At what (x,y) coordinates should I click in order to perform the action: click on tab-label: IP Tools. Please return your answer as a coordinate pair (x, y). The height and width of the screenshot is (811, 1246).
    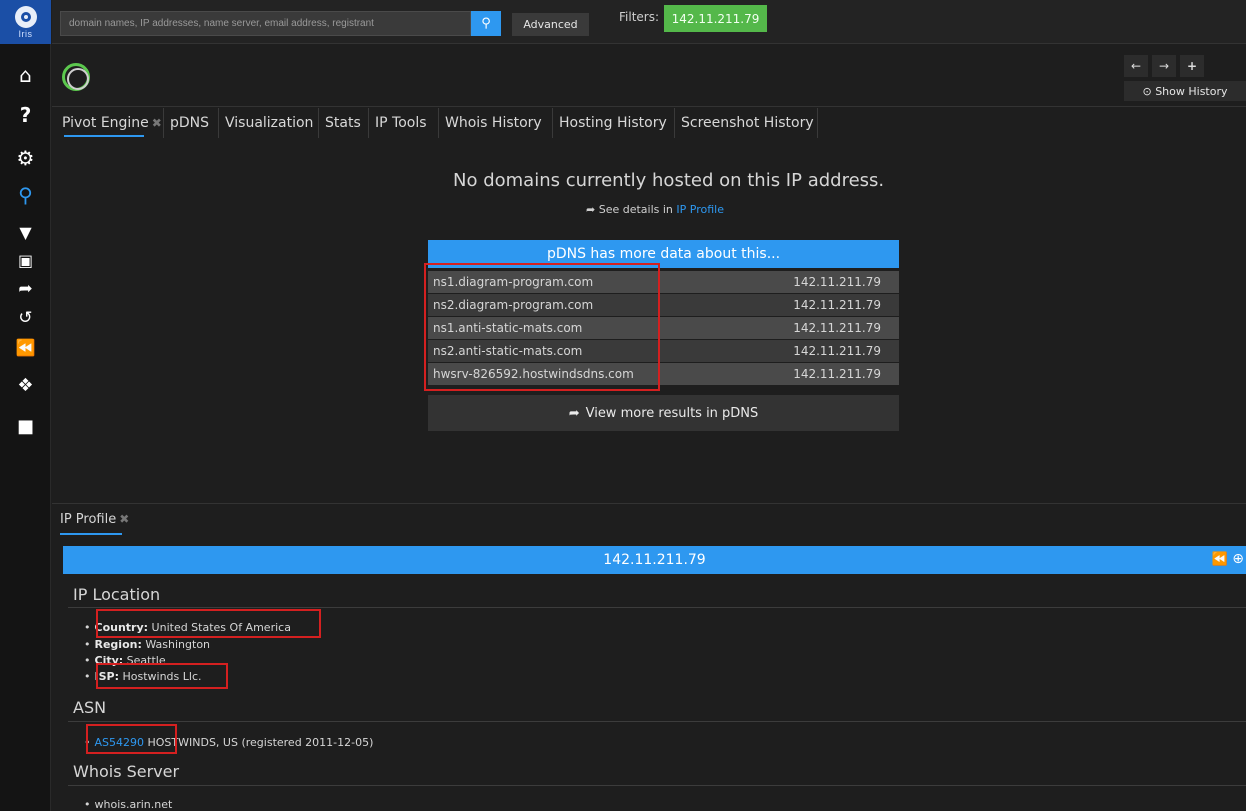
    Looking at the image, I should click on (401, 123).